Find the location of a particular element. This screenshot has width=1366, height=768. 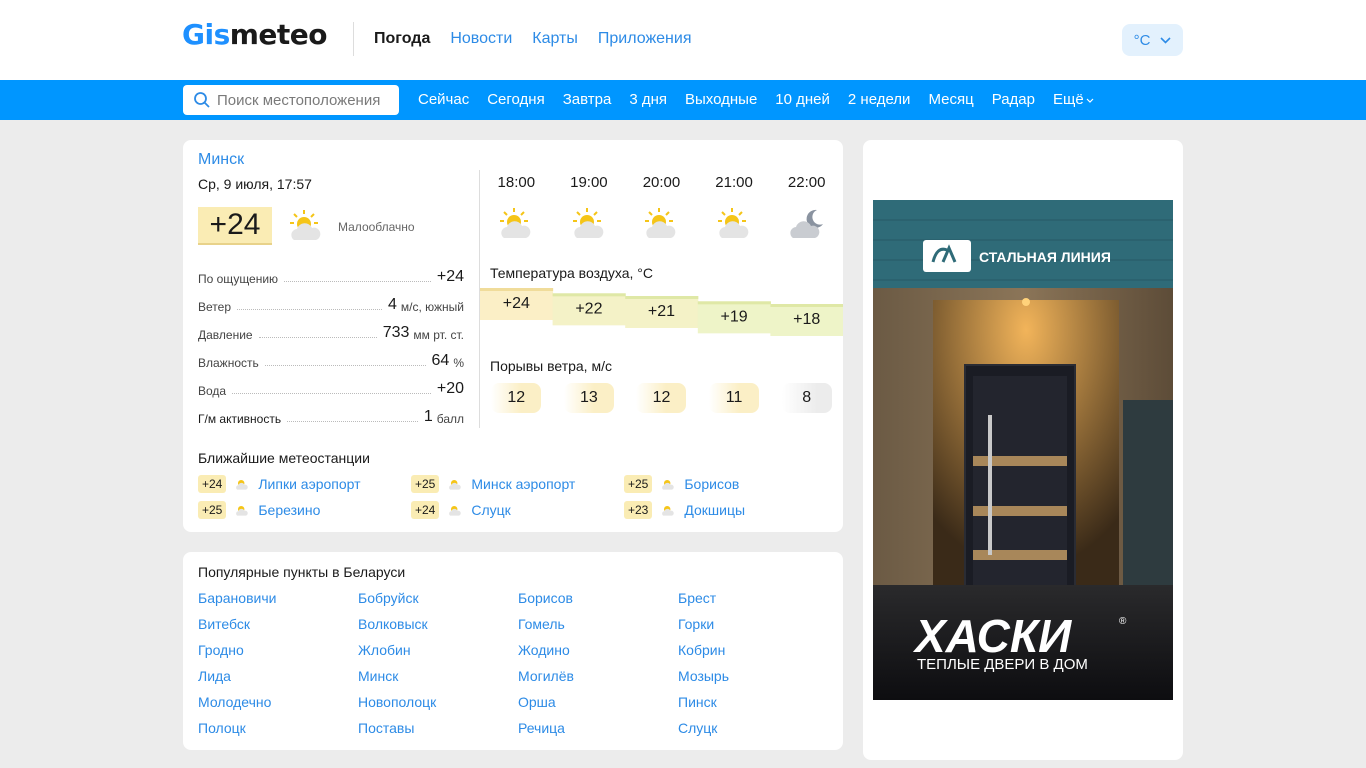

popular-city-link: Гродно is located at coordinates (278, 651).